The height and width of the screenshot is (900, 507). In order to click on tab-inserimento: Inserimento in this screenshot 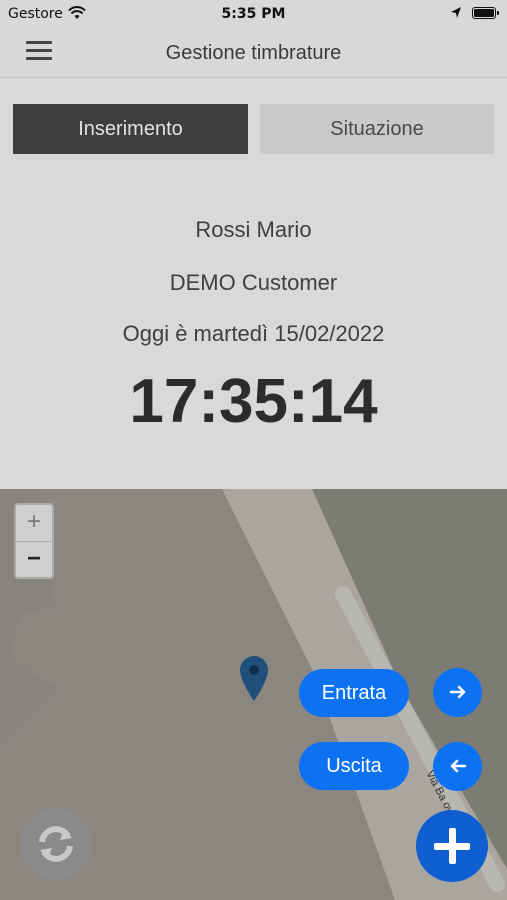, I will do `click(130, 129)`.